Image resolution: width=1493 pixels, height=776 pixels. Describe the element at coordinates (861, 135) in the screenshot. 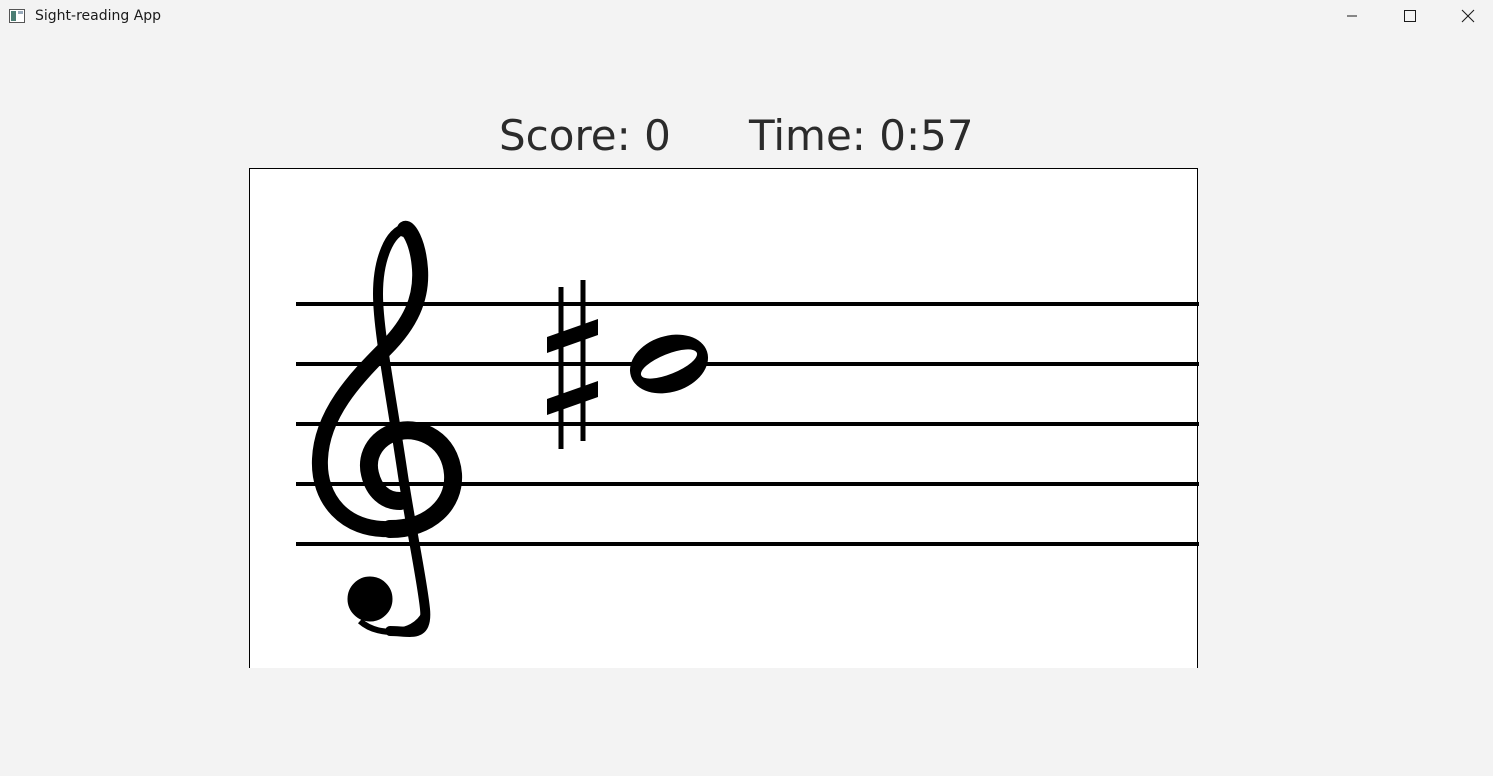

I see `time-label: Time: 0:57` at that location.